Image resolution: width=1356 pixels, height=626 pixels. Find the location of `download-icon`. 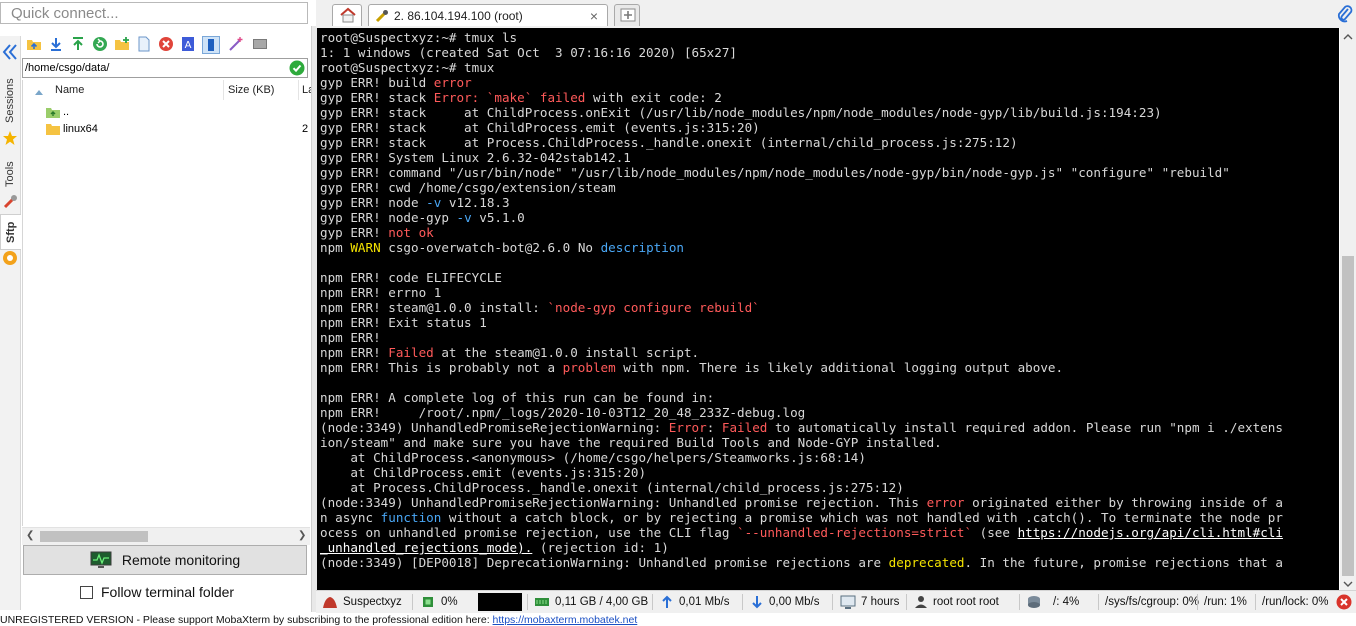

download-icon is located at coordinates (56, 44).